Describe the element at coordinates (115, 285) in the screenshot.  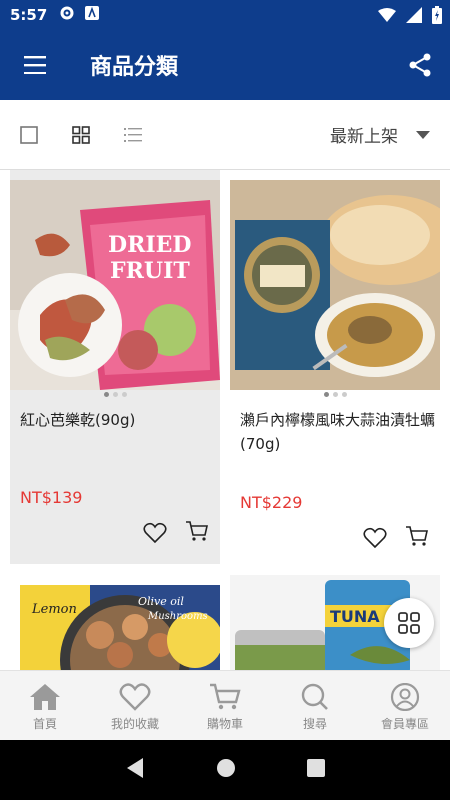
I see `product-image: DRIED FRUIT` at that location.